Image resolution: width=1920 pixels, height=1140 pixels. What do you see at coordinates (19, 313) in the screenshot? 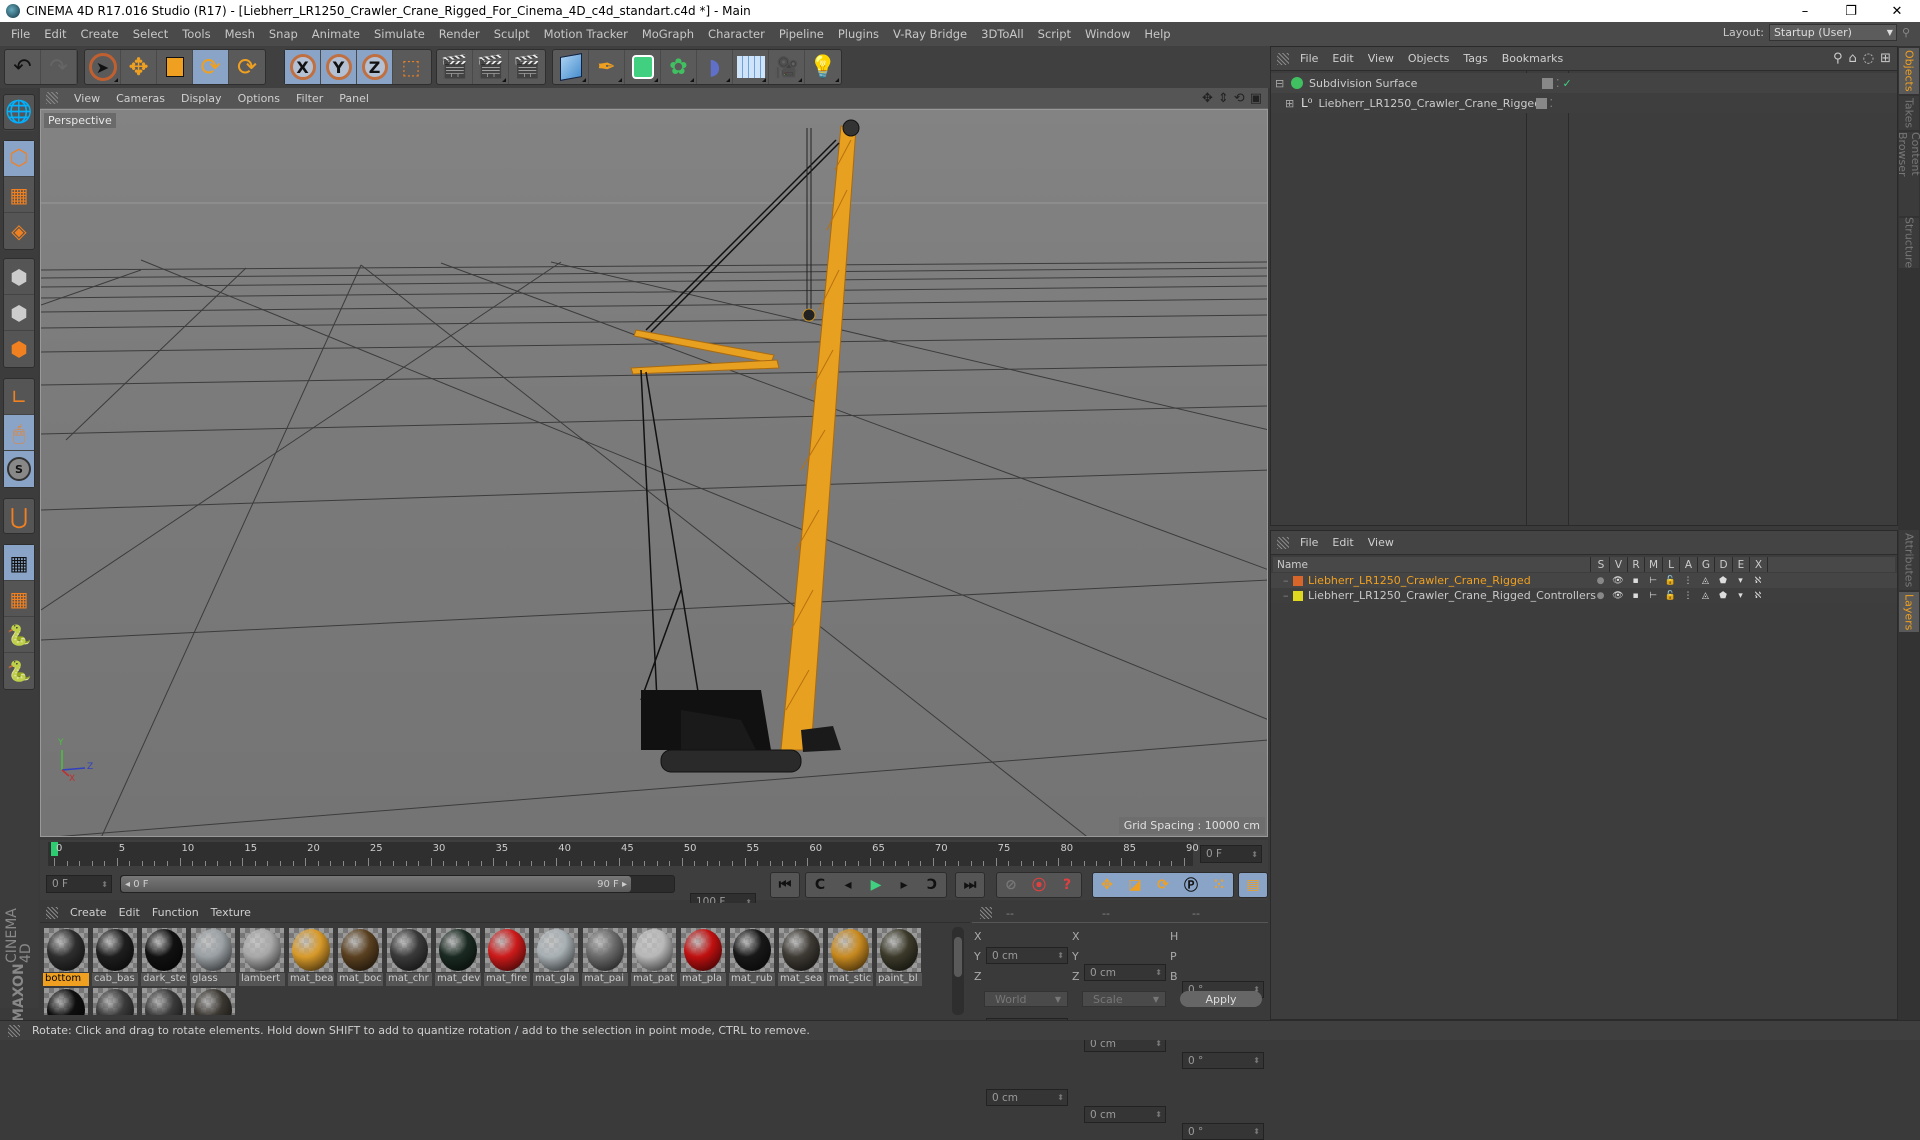
I see `edges-mode-button: ⬢` at bounding box center [19, 313].